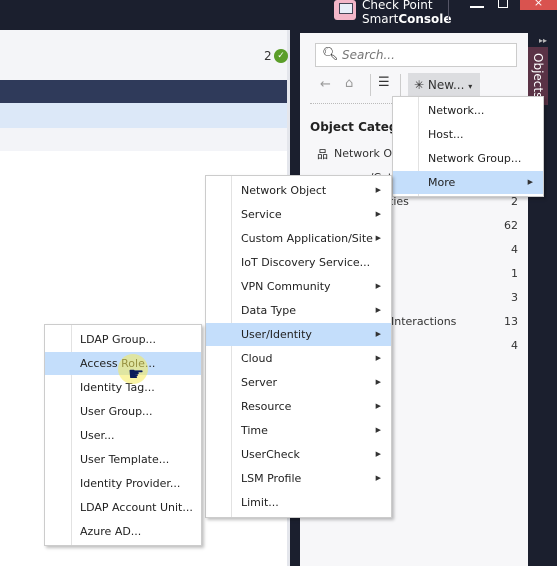  I want to click on home-icon: ⌂, so click(349, 83).